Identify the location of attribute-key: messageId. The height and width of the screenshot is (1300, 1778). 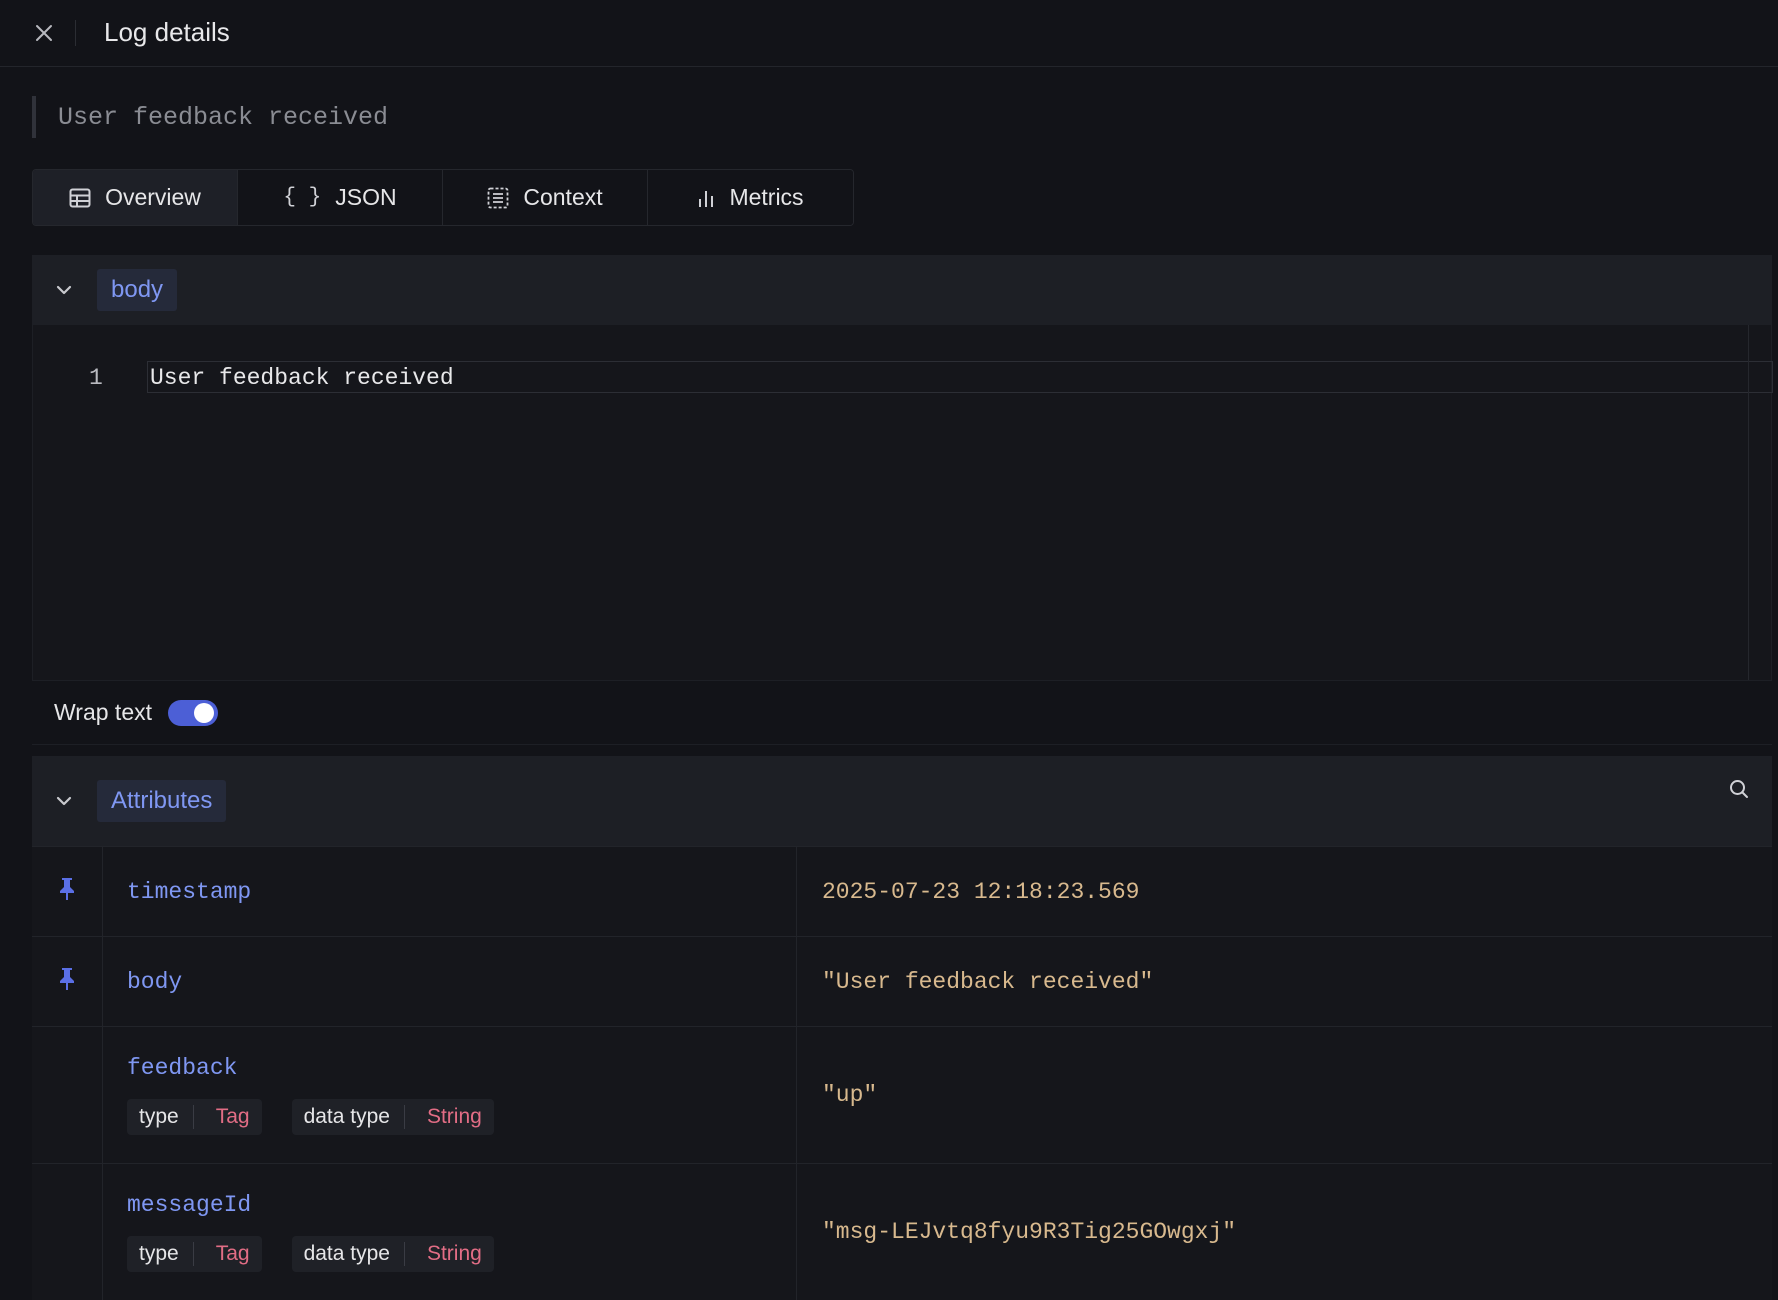
(461, 1205).